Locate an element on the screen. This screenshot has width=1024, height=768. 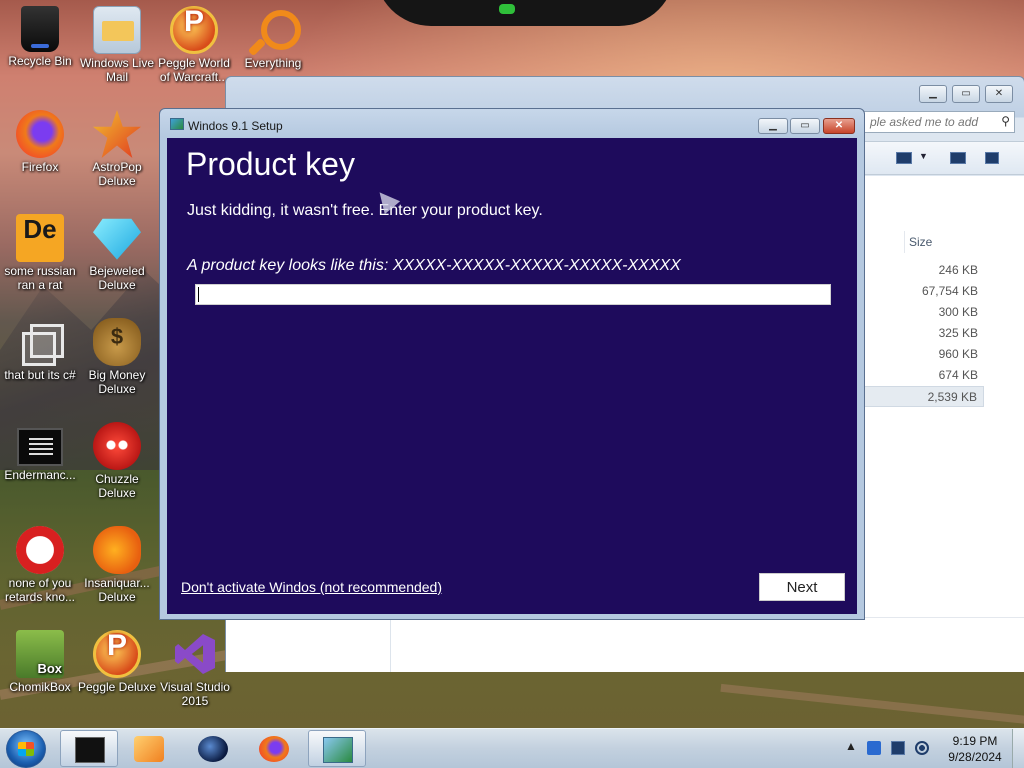
desktop-icon-label: Recycle Bin is located at coordinates (40, 61).